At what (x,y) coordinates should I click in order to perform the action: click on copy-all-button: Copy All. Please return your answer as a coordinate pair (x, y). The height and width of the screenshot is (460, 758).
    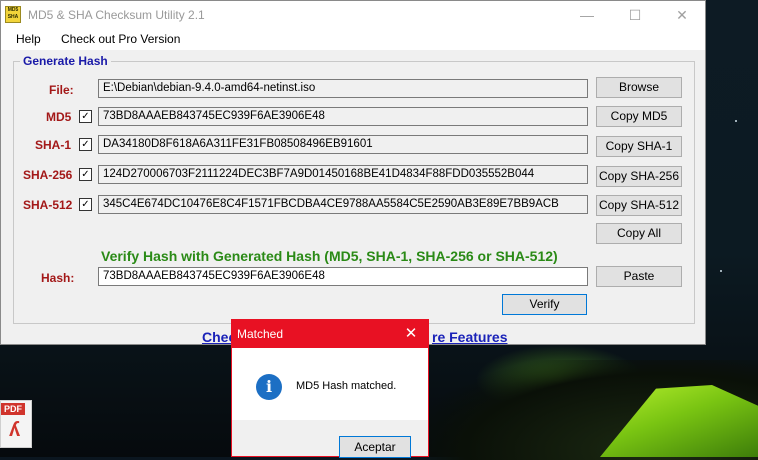
    Looking at the image, I should click on (639, 233).